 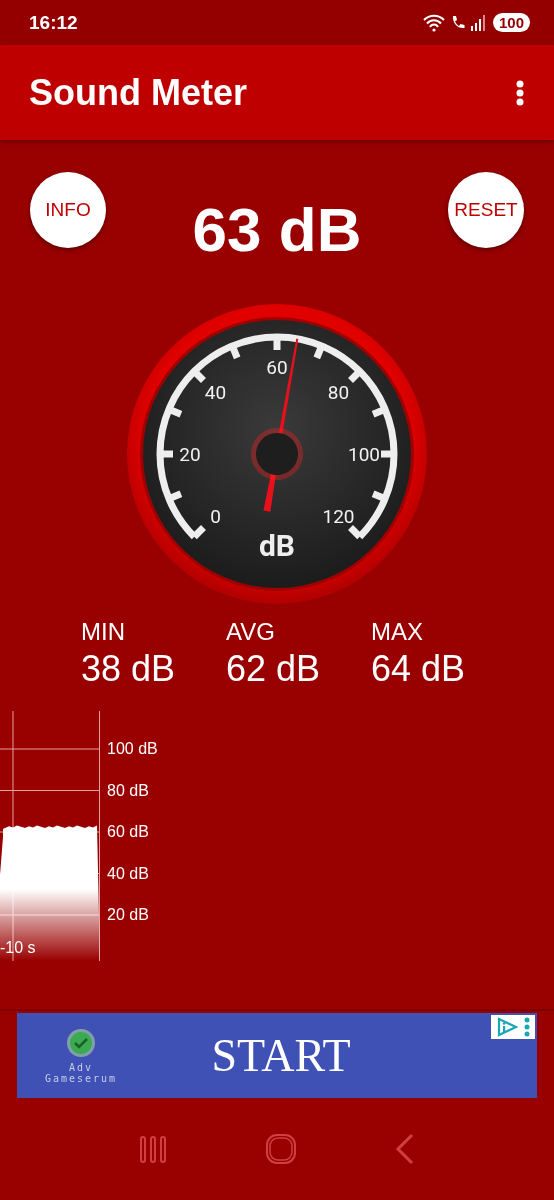 I want to click on scale-label: 80, so click(x=338, y=393).